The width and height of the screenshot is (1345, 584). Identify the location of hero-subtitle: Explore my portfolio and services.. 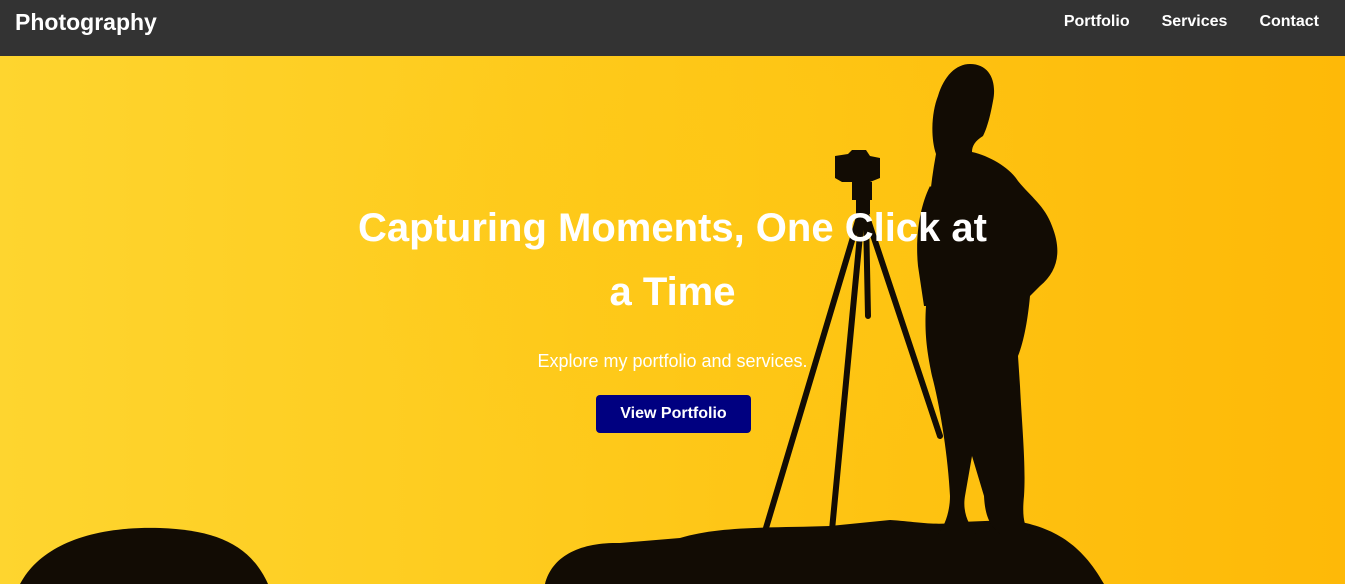
(672, 361).